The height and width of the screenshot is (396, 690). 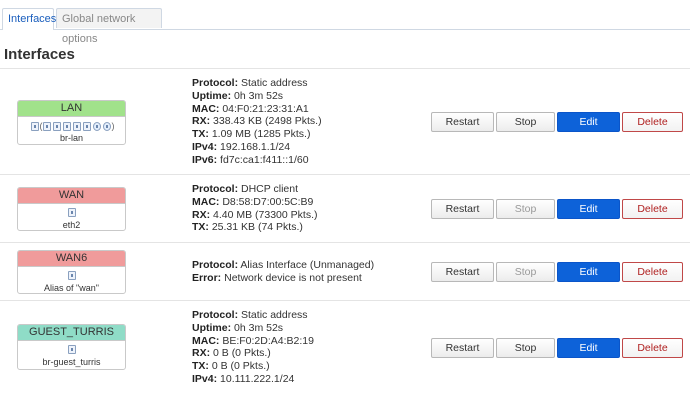 What do you see at coordinates (264, 214) in the screenshot?
I see `status-value: 4.40 MB (73300 Pkts.)` at bounding box center [264, 214].